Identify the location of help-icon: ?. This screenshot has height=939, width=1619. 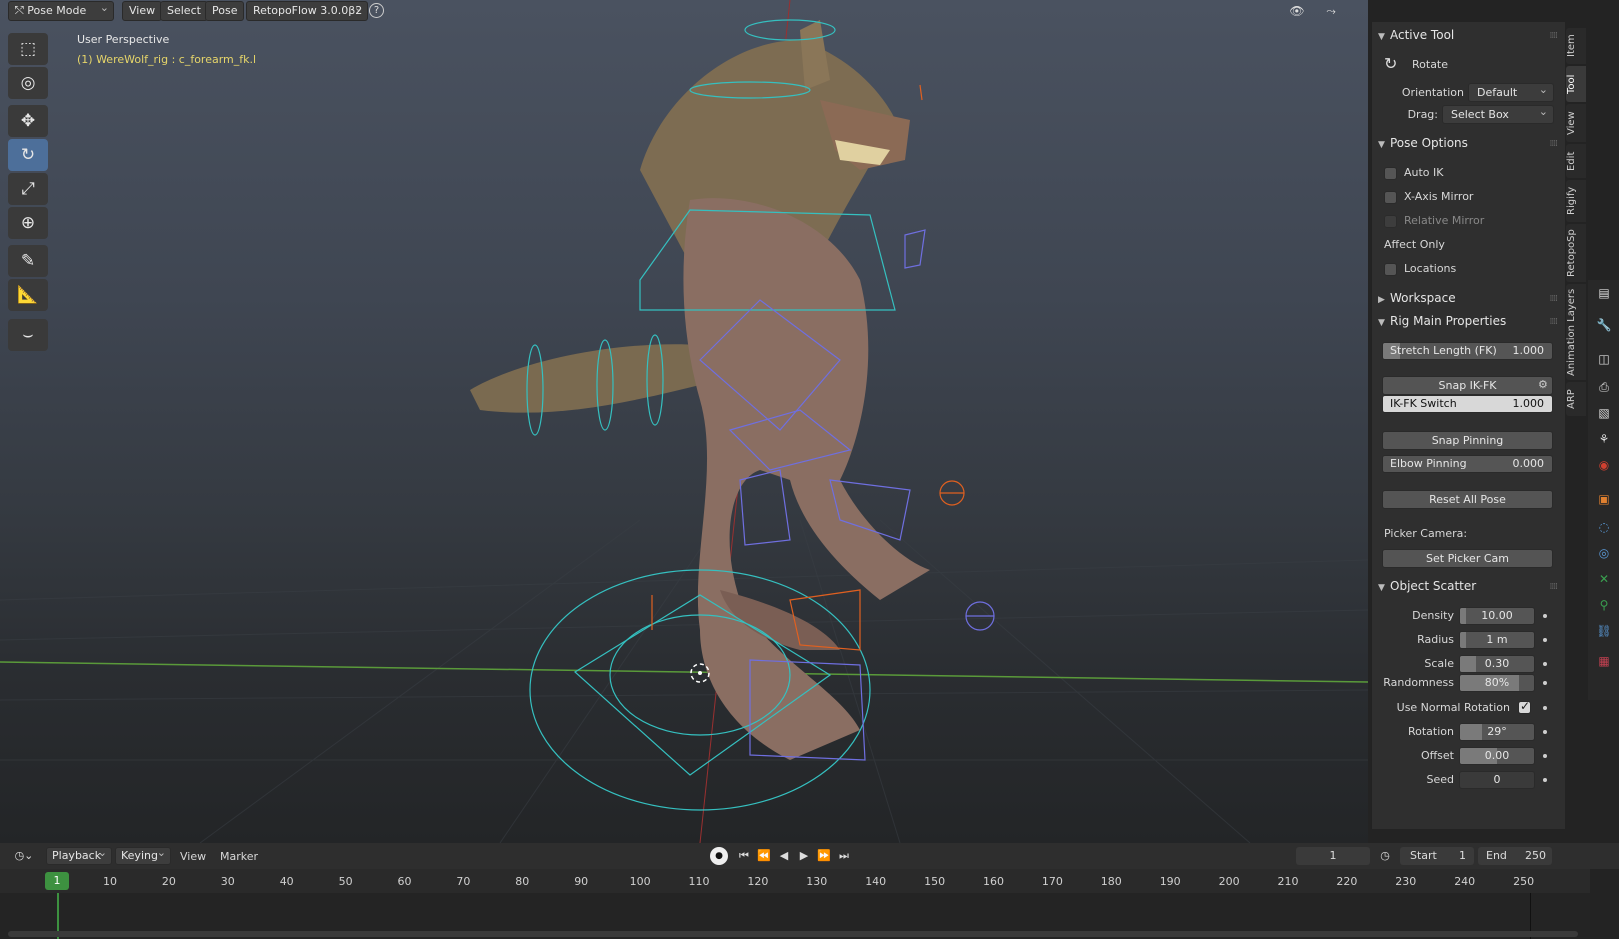
(376, 10).